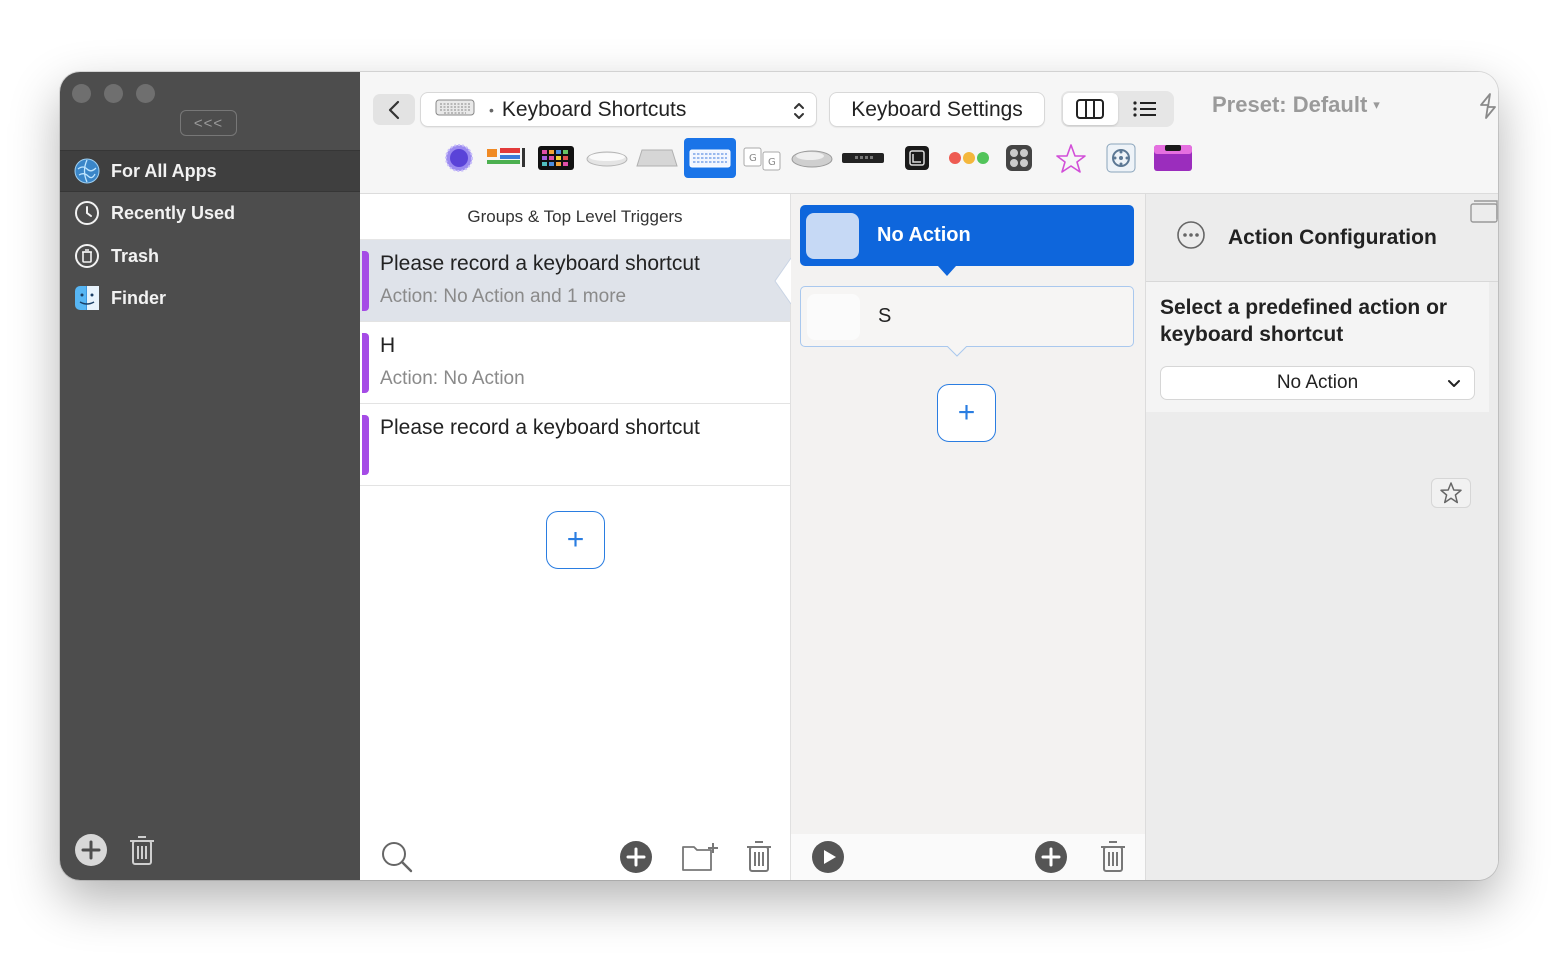 The image size is (1560, 960). What do you see at coordinates (607, 158) in the screenshot?
I see `magic-mouse-icon` at bounding box center [607, 158].